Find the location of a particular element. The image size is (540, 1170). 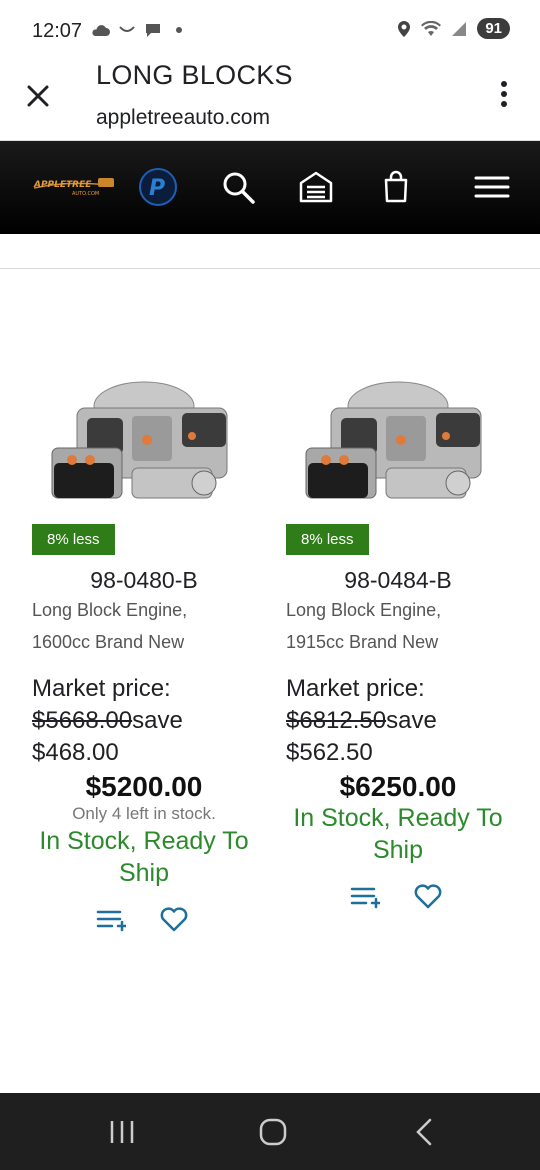

system-icons: 91 is located at coordinates (453, 28).